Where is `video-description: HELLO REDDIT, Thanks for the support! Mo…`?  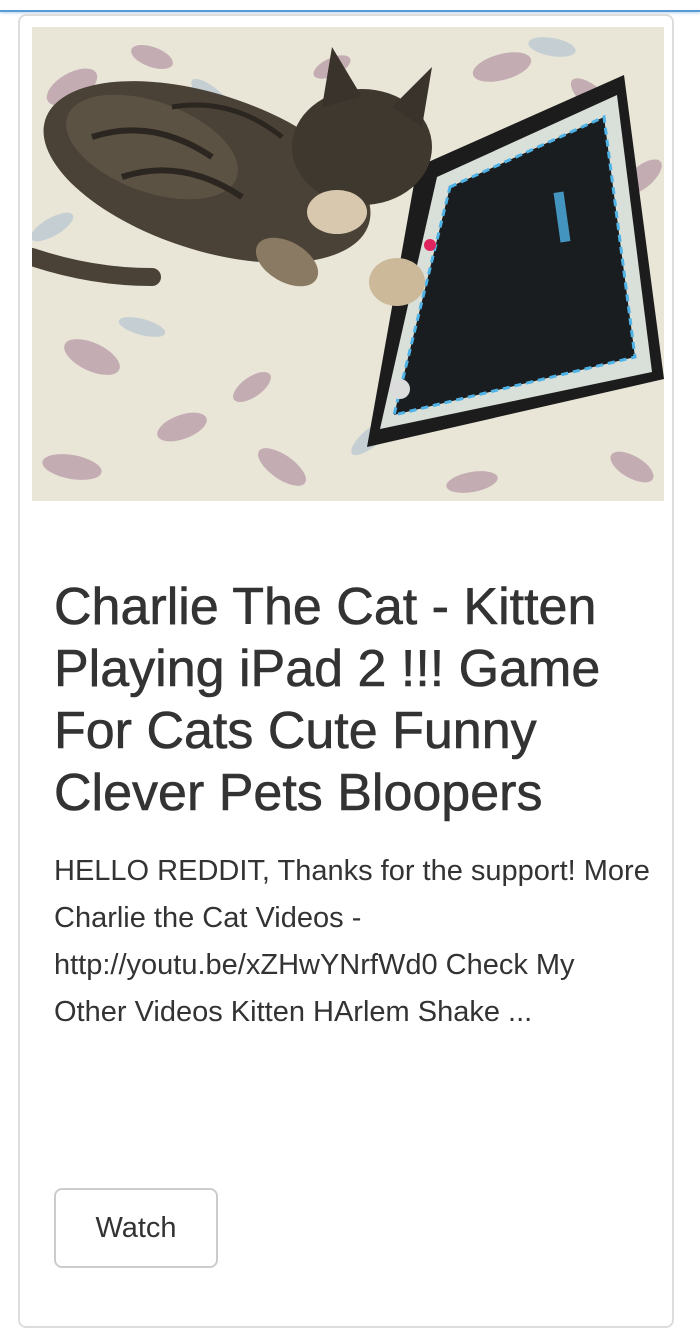 video-description: HELLO REDDIT, Thanks for the support! Mo… is located at coordinates (352, 941).